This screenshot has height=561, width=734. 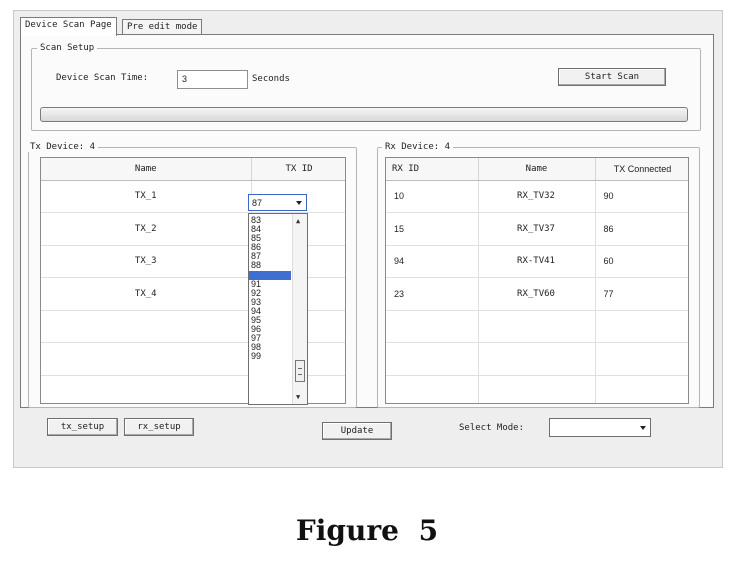 I want to click on table-row: 23 RX_TV60 77, so click(x=537, y=294).